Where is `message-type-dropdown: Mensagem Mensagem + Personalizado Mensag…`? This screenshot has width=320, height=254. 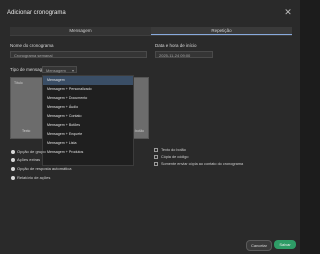
message-type-dropdown: Mensagem Mensagem + Personalizado Mensag… is located at coordinates (88, 120).